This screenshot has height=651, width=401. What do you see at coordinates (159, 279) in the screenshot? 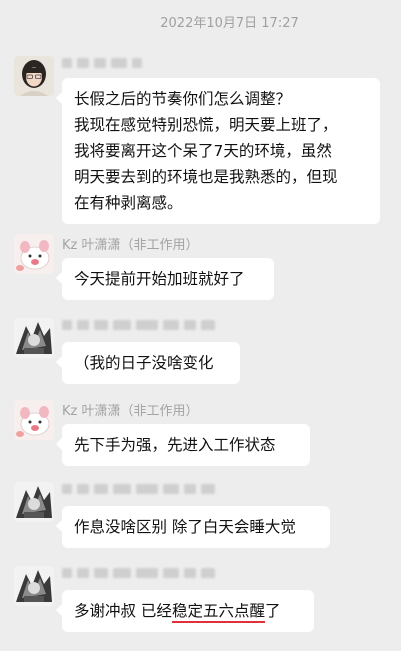
I see `message-text: 今天提前开始加班就好了` at bounding box center [159, 279].